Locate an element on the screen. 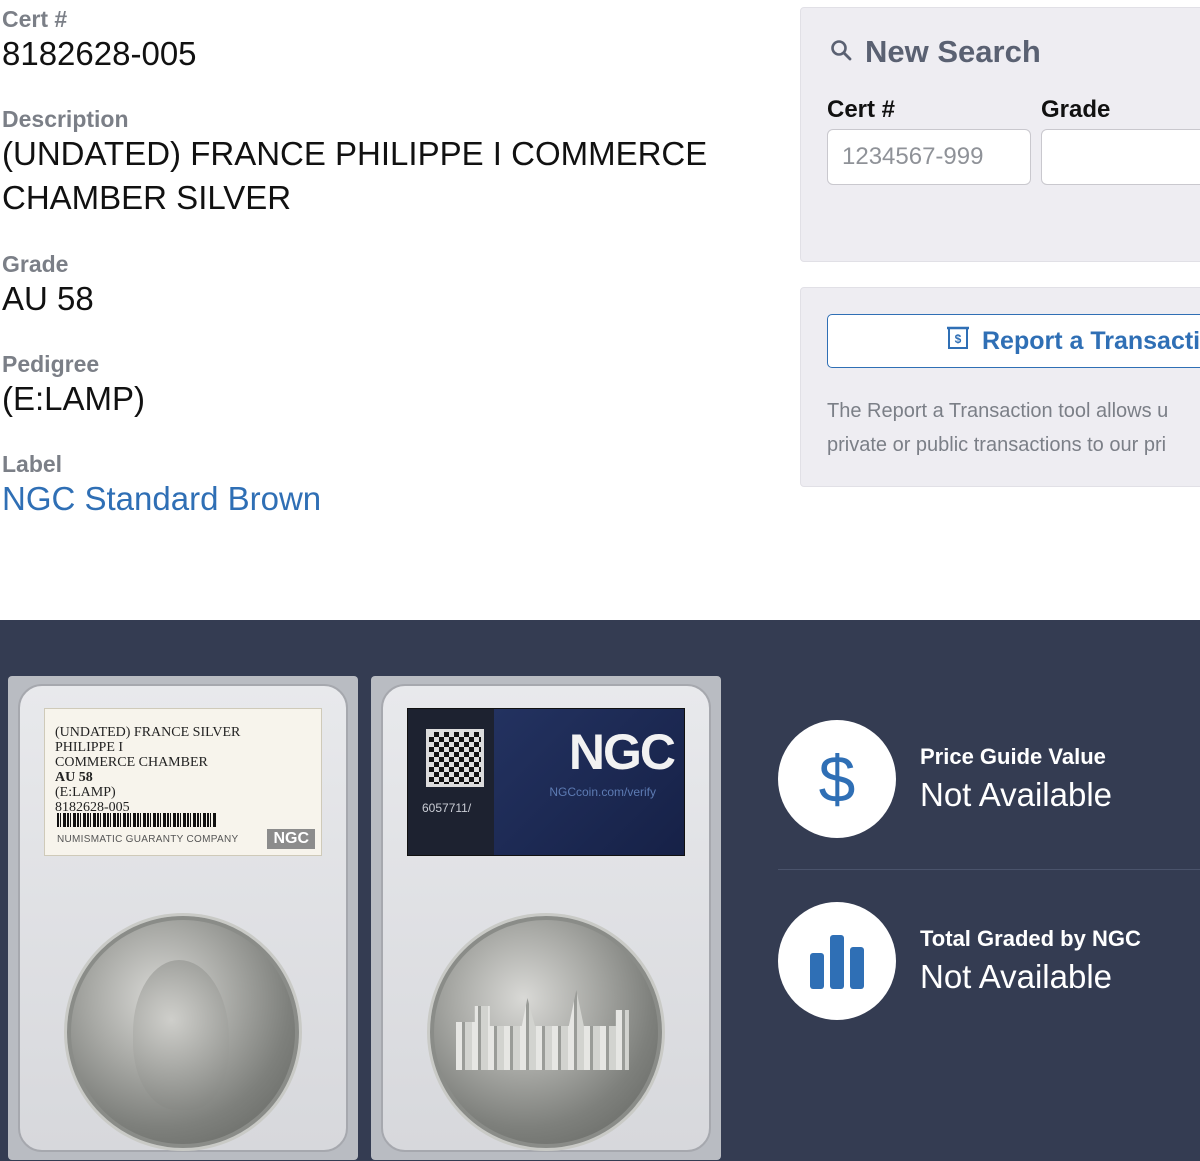 Image resolution: width=1200 pixels, height=1161 pixels. pedigree-field: Pedigree (E:LAMP) is located at coordinates (73, 386).